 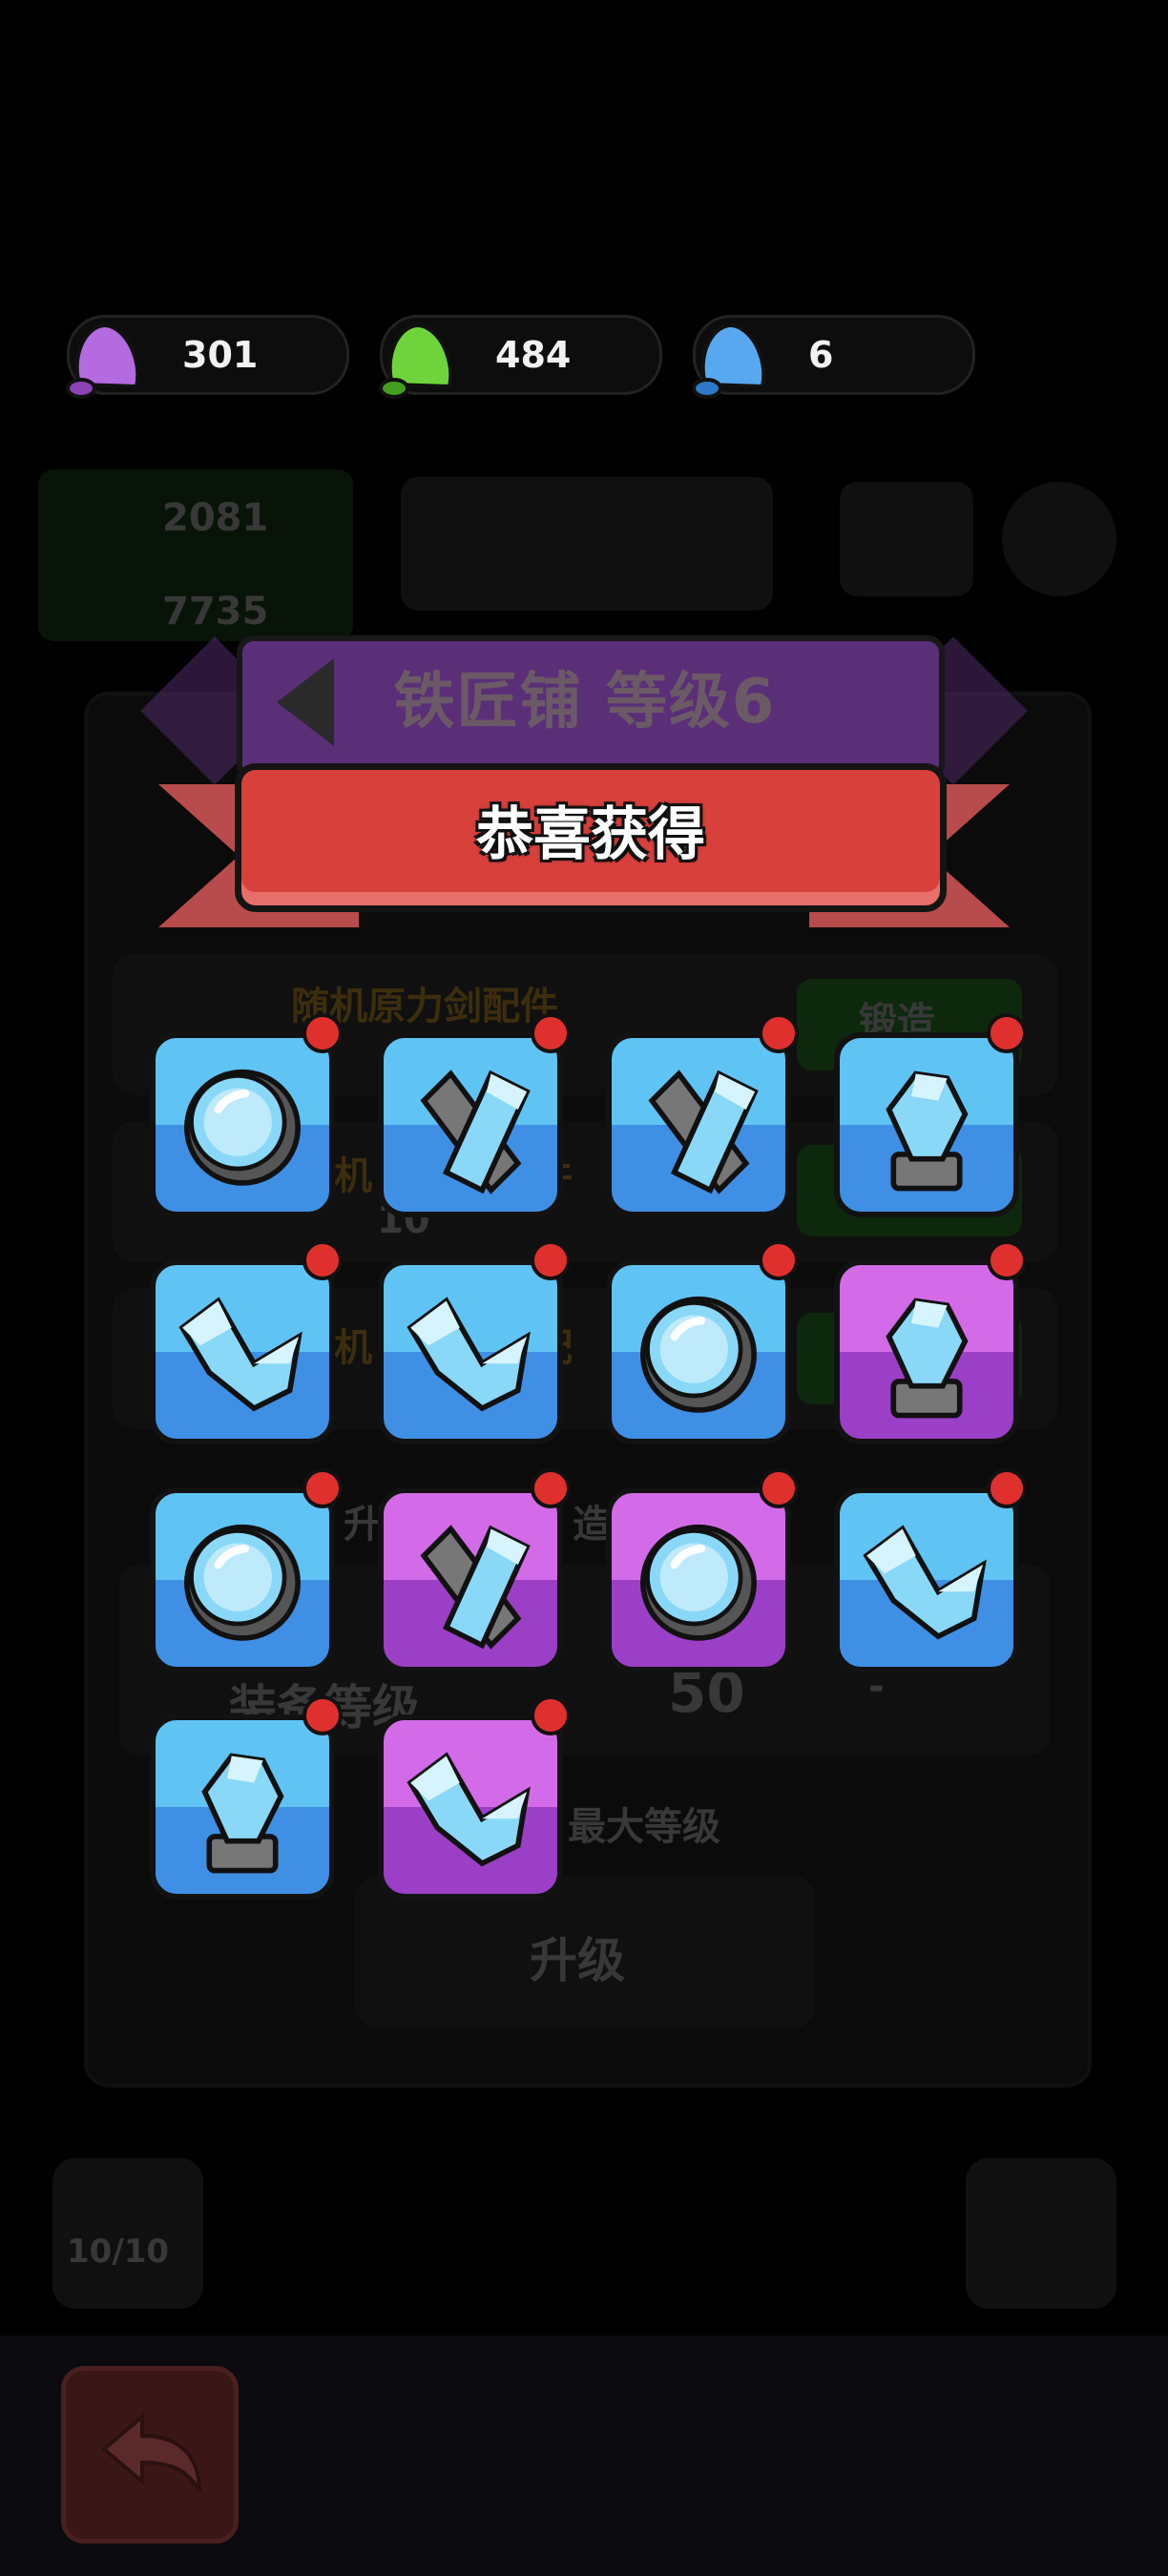 What do you see at coordinates (585, 702) in the screenshot?
I see `page-title: 铁匠铺 等级6` at bounding box center [585, 702].